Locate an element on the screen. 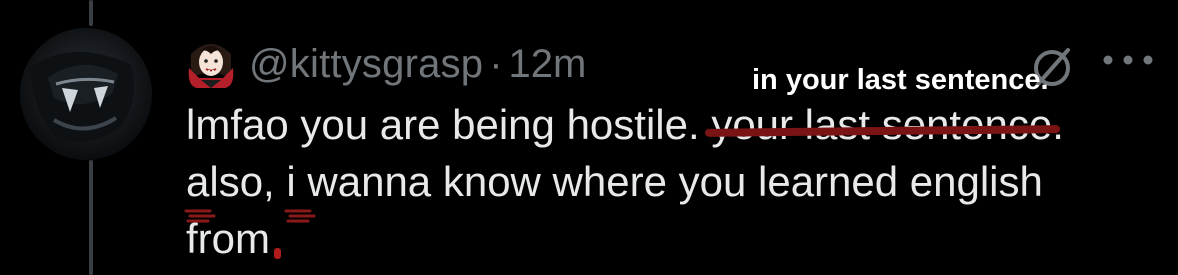 The width and height of the screenshot is (1178, 275). tweet-line-2-text-b: wanna know where you learned english is located at coordinates (669, 181).